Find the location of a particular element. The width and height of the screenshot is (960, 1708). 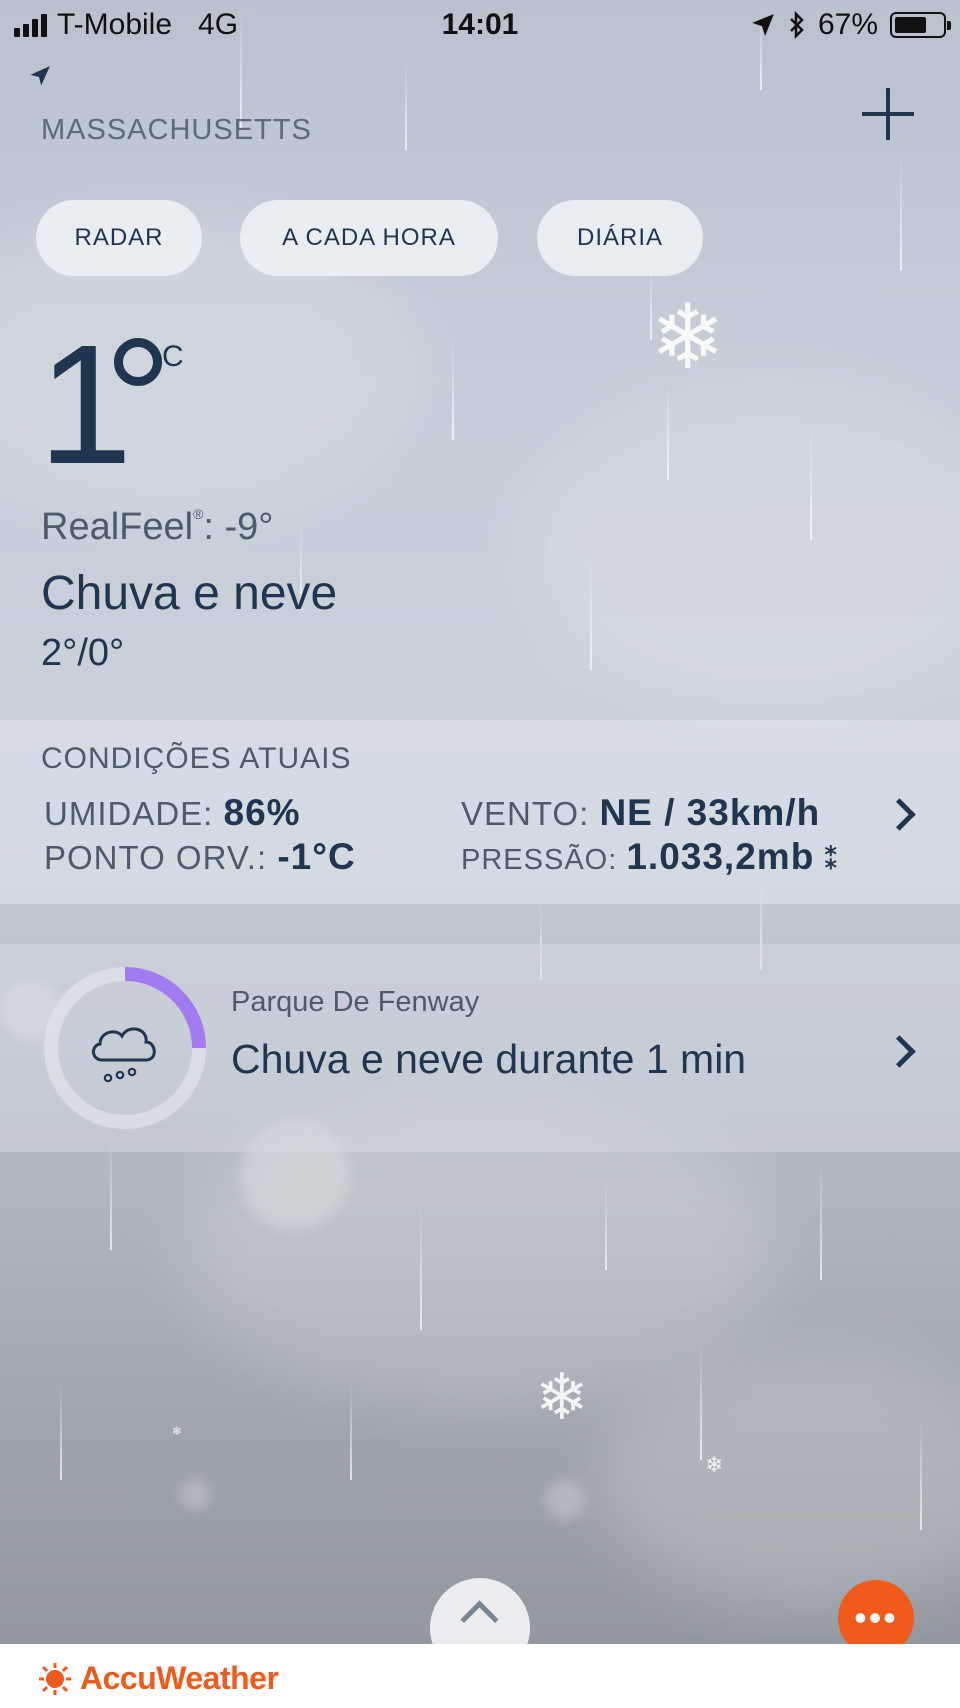

wind: VENTO: NE / 33km/h is located at coordinates (640, 813).